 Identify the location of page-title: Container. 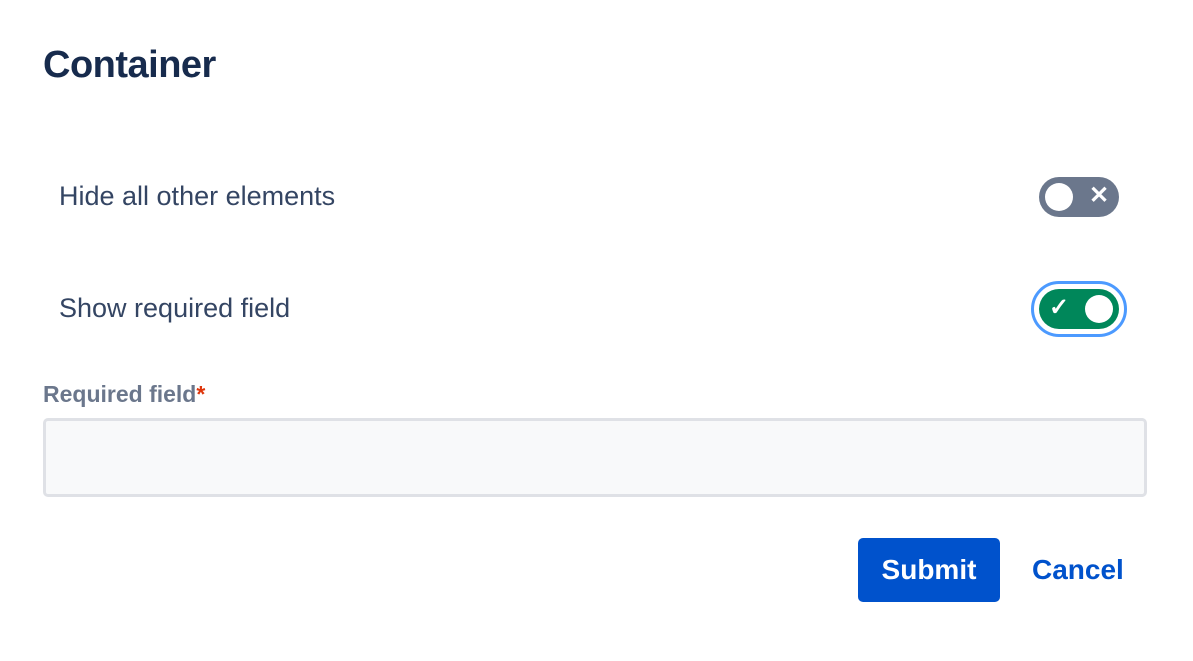
(129, 65).